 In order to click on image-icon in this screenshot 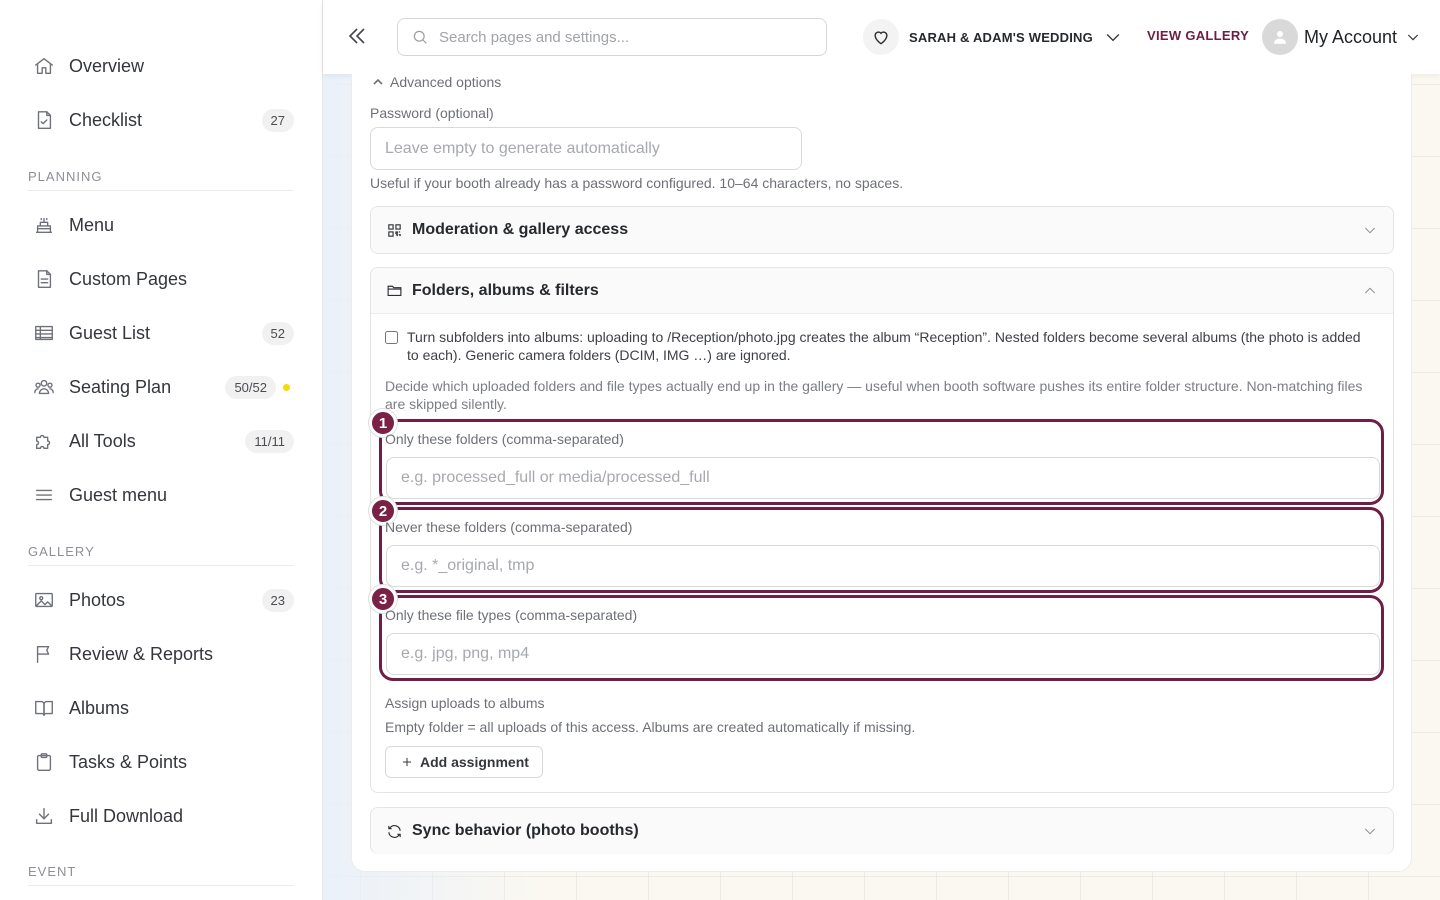, I will do `click(44, 600)`.